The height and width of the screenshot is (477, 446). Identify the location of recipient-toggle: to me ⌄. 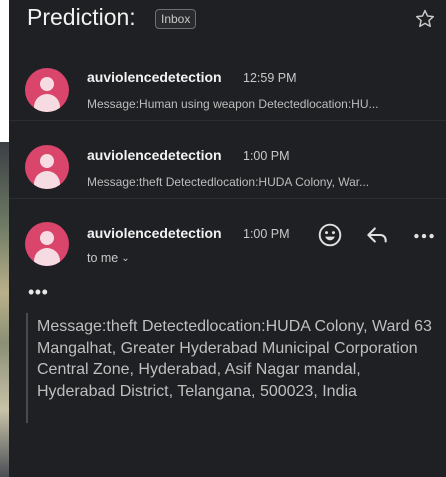
(108, 258).